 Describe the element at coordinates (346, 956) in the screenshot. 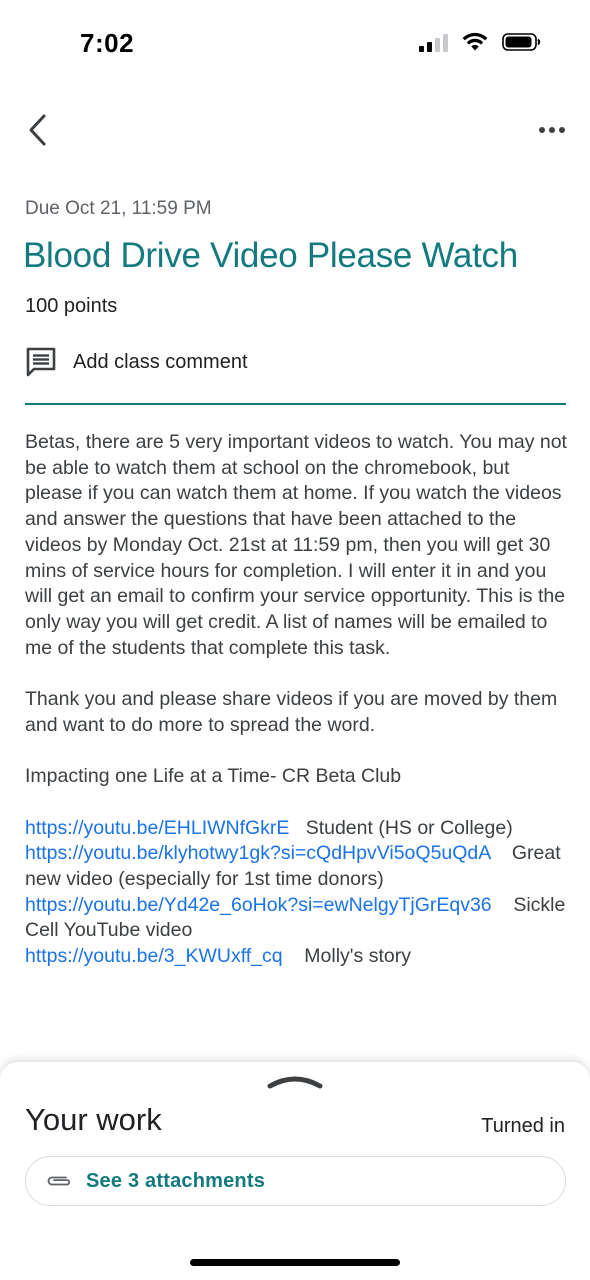

I see `video-link-caption: Molly's story` at that location.